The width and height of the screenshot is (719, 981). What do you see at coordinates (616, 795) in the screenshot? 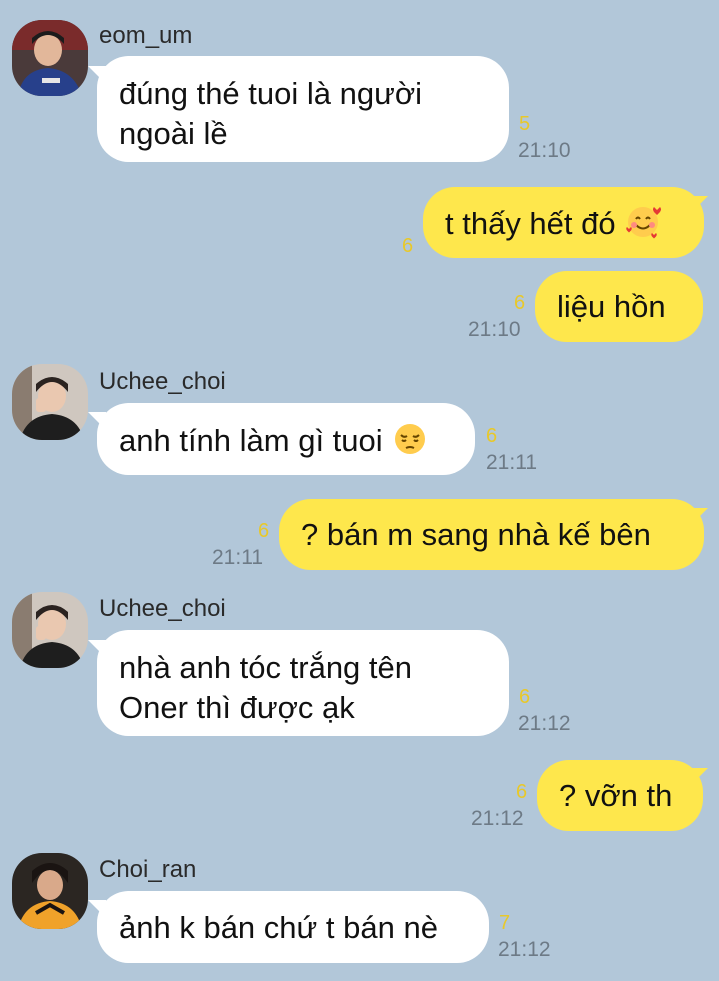
I see `message-text: ? vỡn th` at bounding box center [616, 795].